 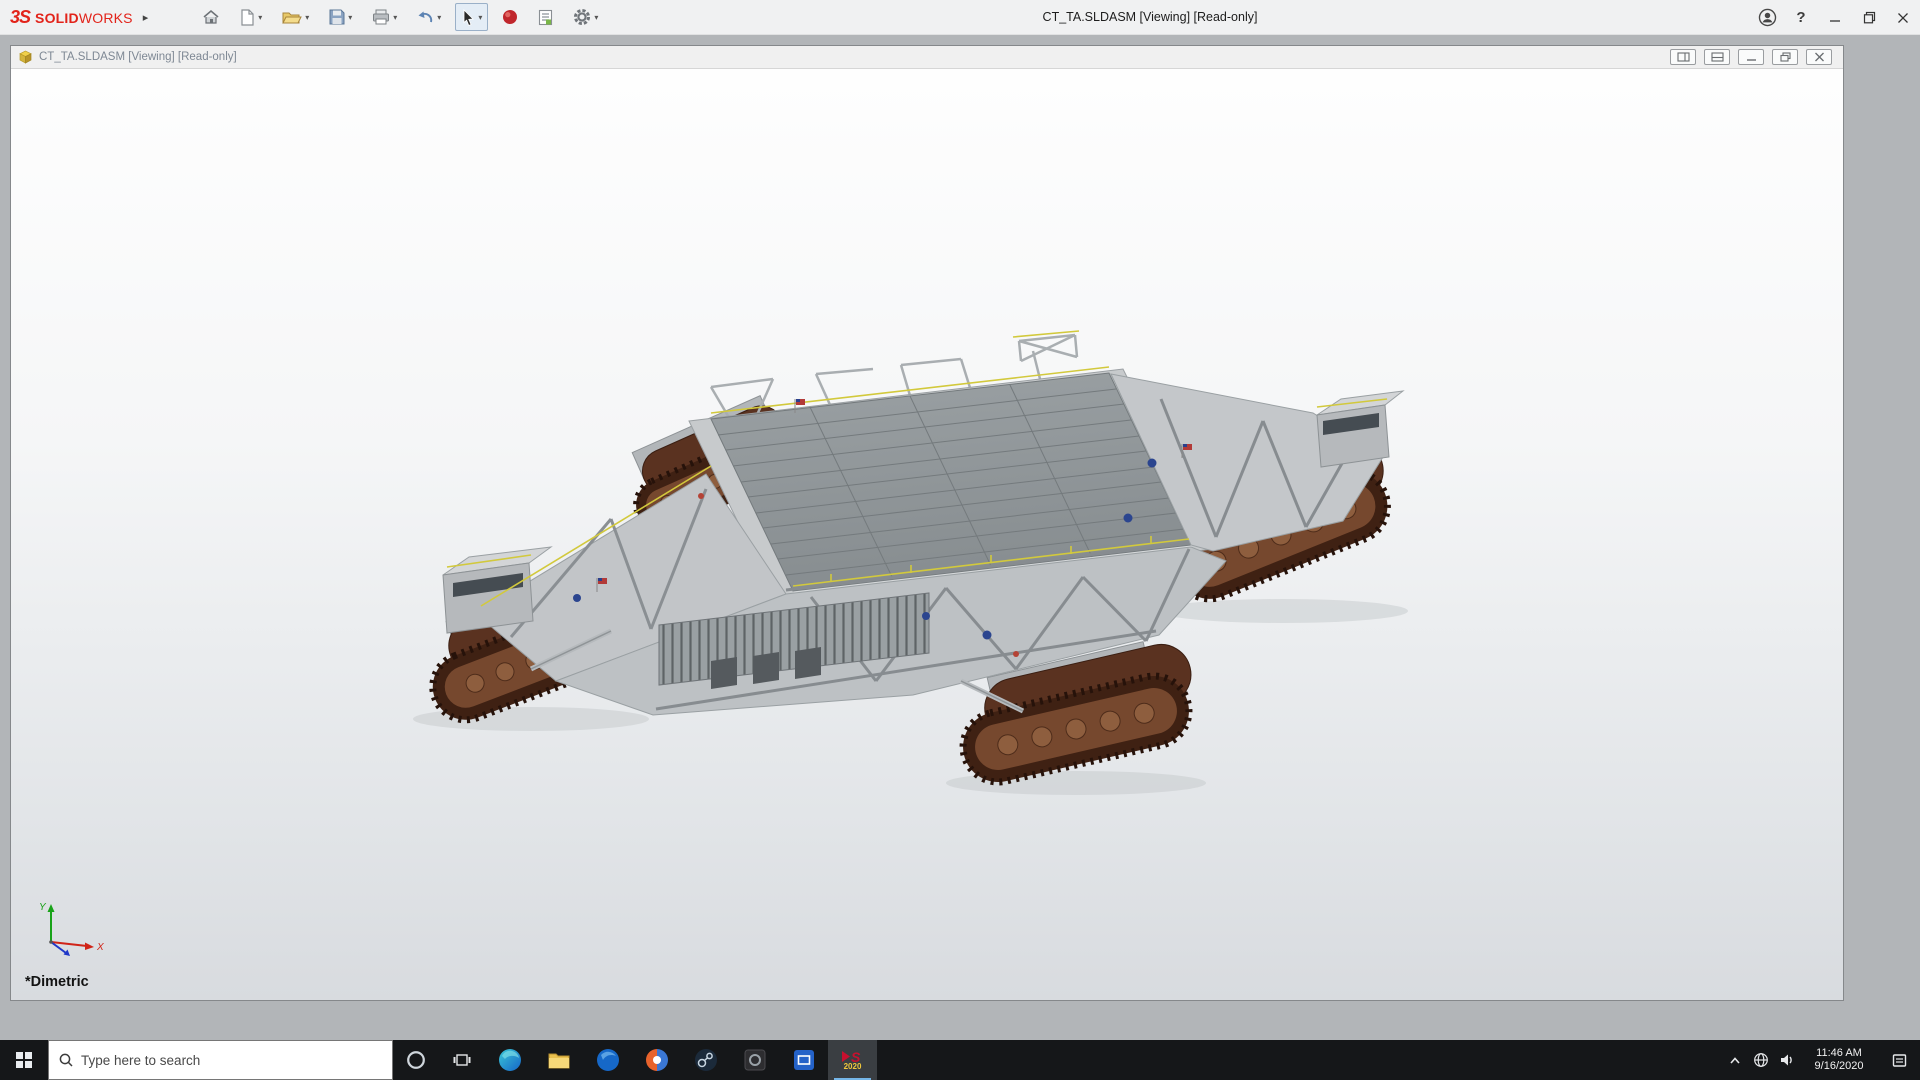 What do you see at coordinates (1801, 17) in the screenshot?
I see `help-button: ?` at bounding box center [1801, 17].